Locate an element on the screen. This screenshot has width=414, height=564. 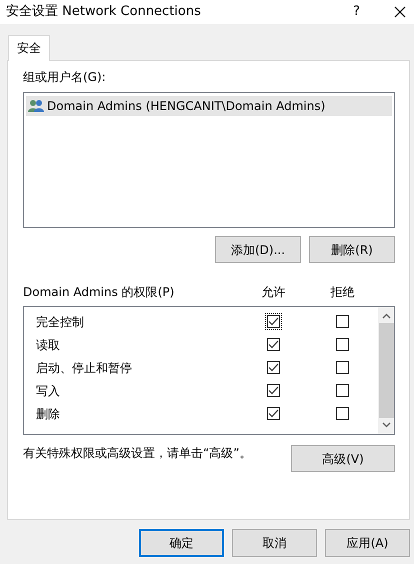
column-header: 拒绝 is located at coordinates (343, 292).